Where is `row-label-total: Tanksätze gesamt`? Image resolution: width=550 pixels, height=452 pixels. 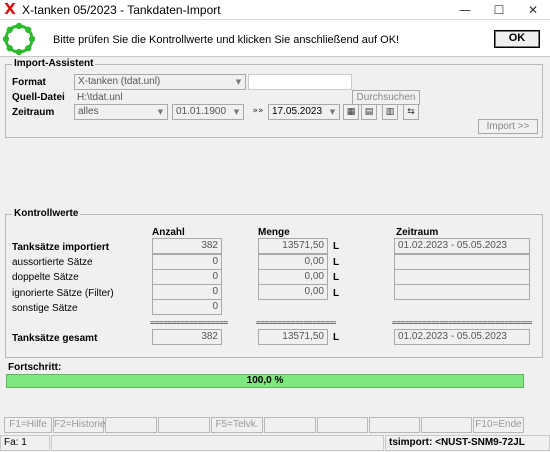 row-label-total: Tanksätze gesamt is located at coordinates (55, 338).